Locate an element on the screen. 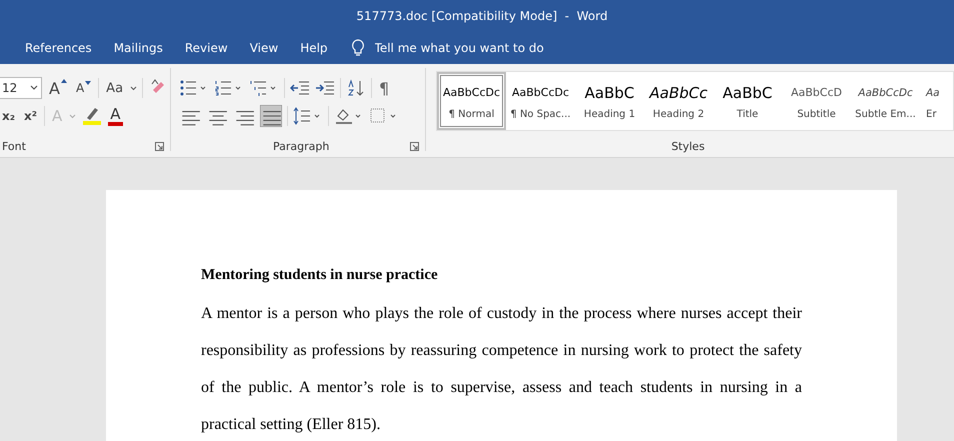  highlighter-icon is located at coordinates (92, 116).